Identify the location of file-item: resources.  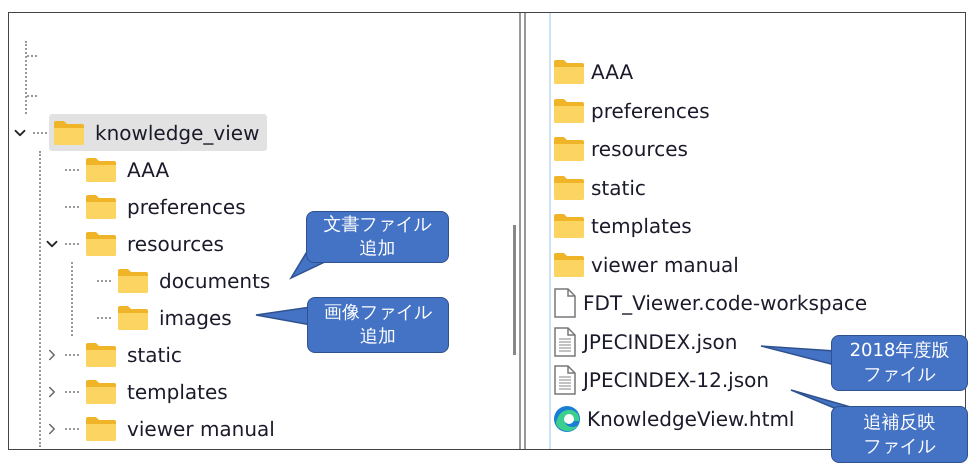
(758, 149).